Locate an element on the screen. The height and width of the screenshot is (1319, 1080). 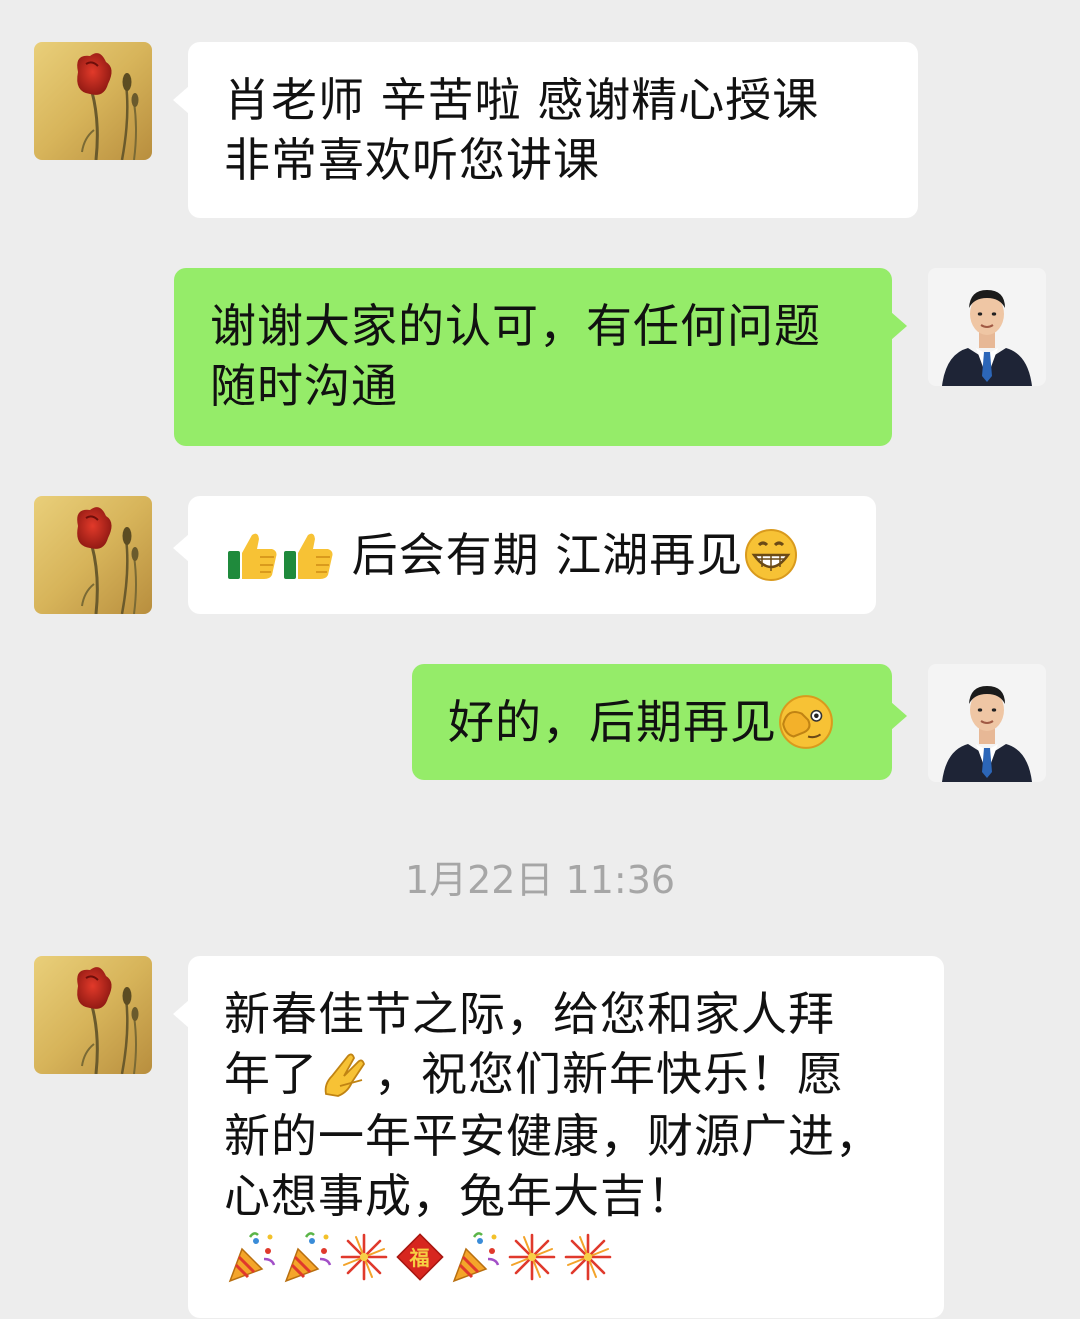
outgoing-message-bubble: 谢谢大家的认可，有任何问题 随时沟通 is located at coordinates (540, 357).